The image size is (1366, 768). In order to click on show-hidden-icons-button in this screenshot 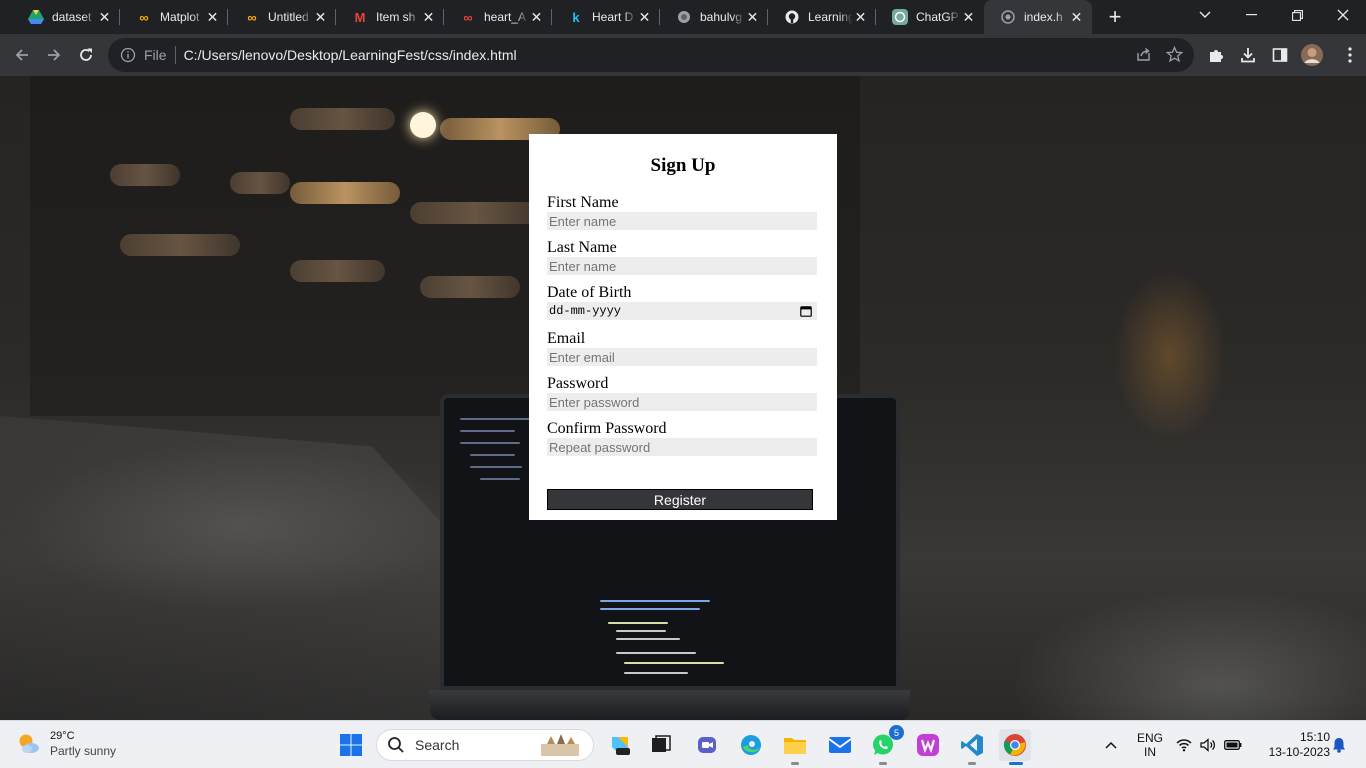, I will do `click(1111, 744)`.